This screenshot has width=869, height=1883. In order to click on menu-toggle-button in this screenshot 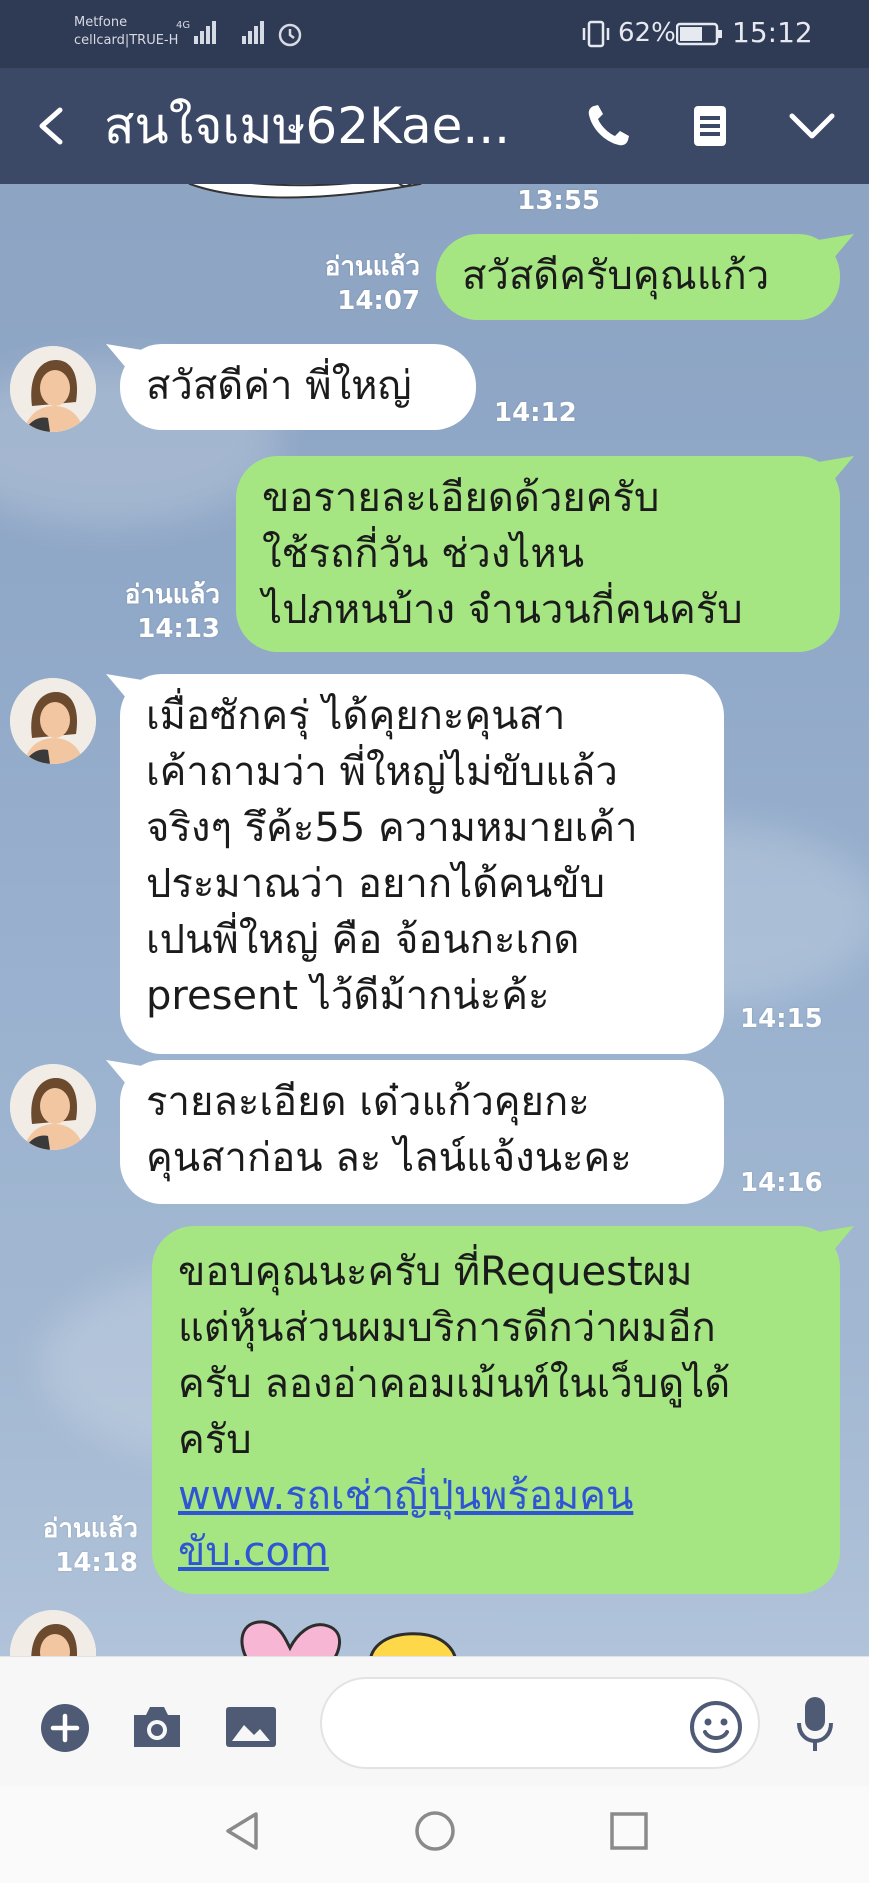, I will do `click(812, 126)`.